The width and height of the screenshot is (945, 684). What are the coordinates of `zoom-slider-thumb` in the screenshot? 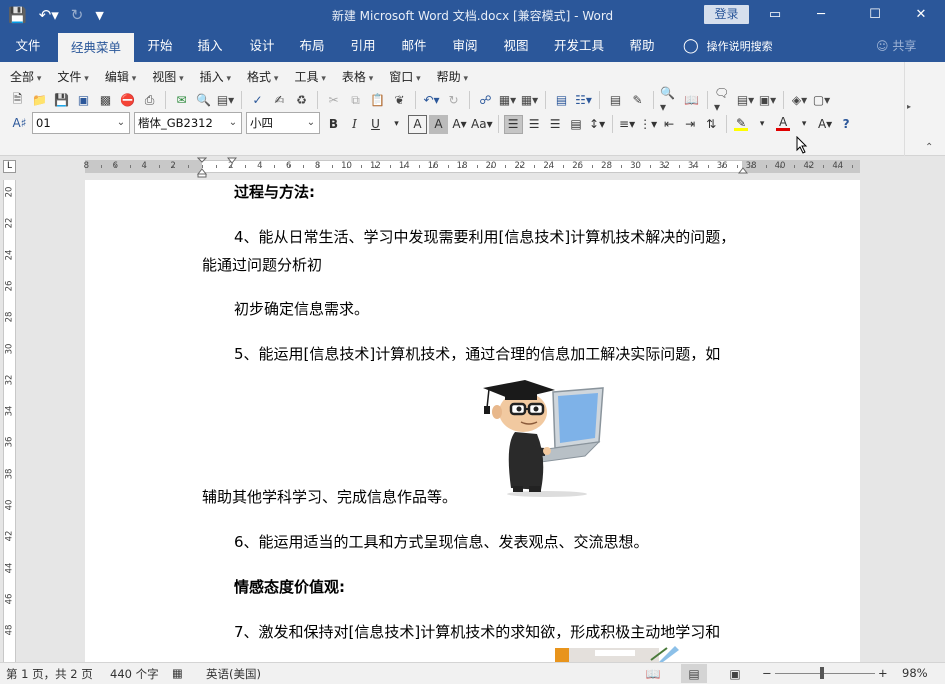 It's located at (822, 673).